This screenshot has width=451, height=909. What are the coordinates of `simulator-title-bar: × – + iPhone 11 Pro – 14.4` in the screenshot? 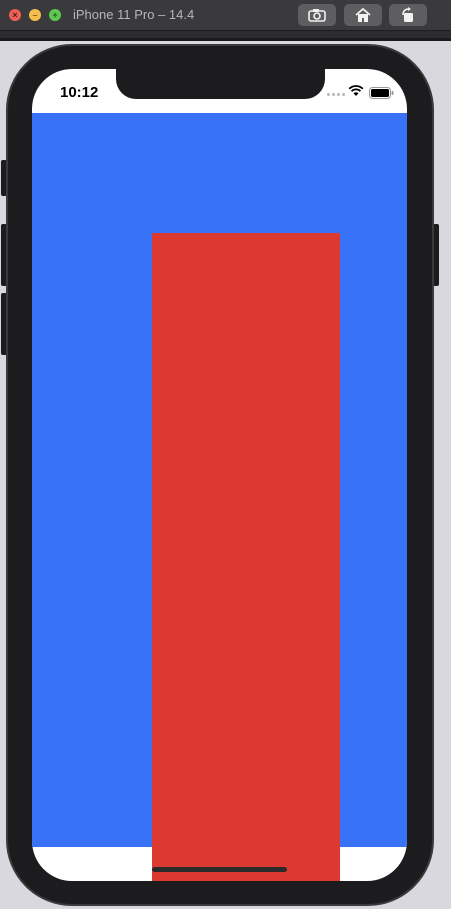 It's located at (225, 15).